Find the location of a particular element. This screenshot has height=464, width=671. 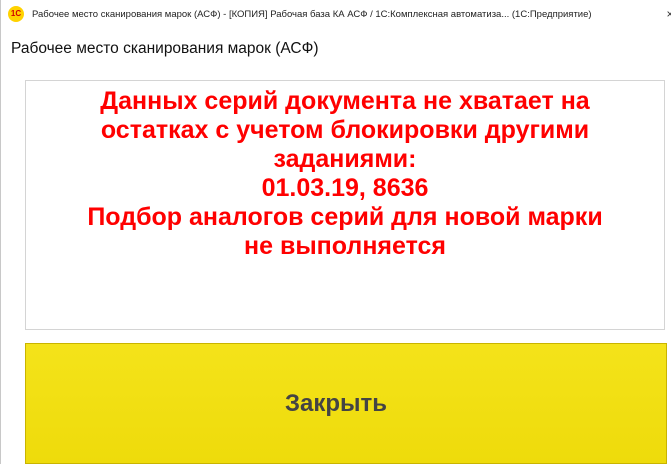

1c-app-icon: 1С is located at coordinates (16, 14).